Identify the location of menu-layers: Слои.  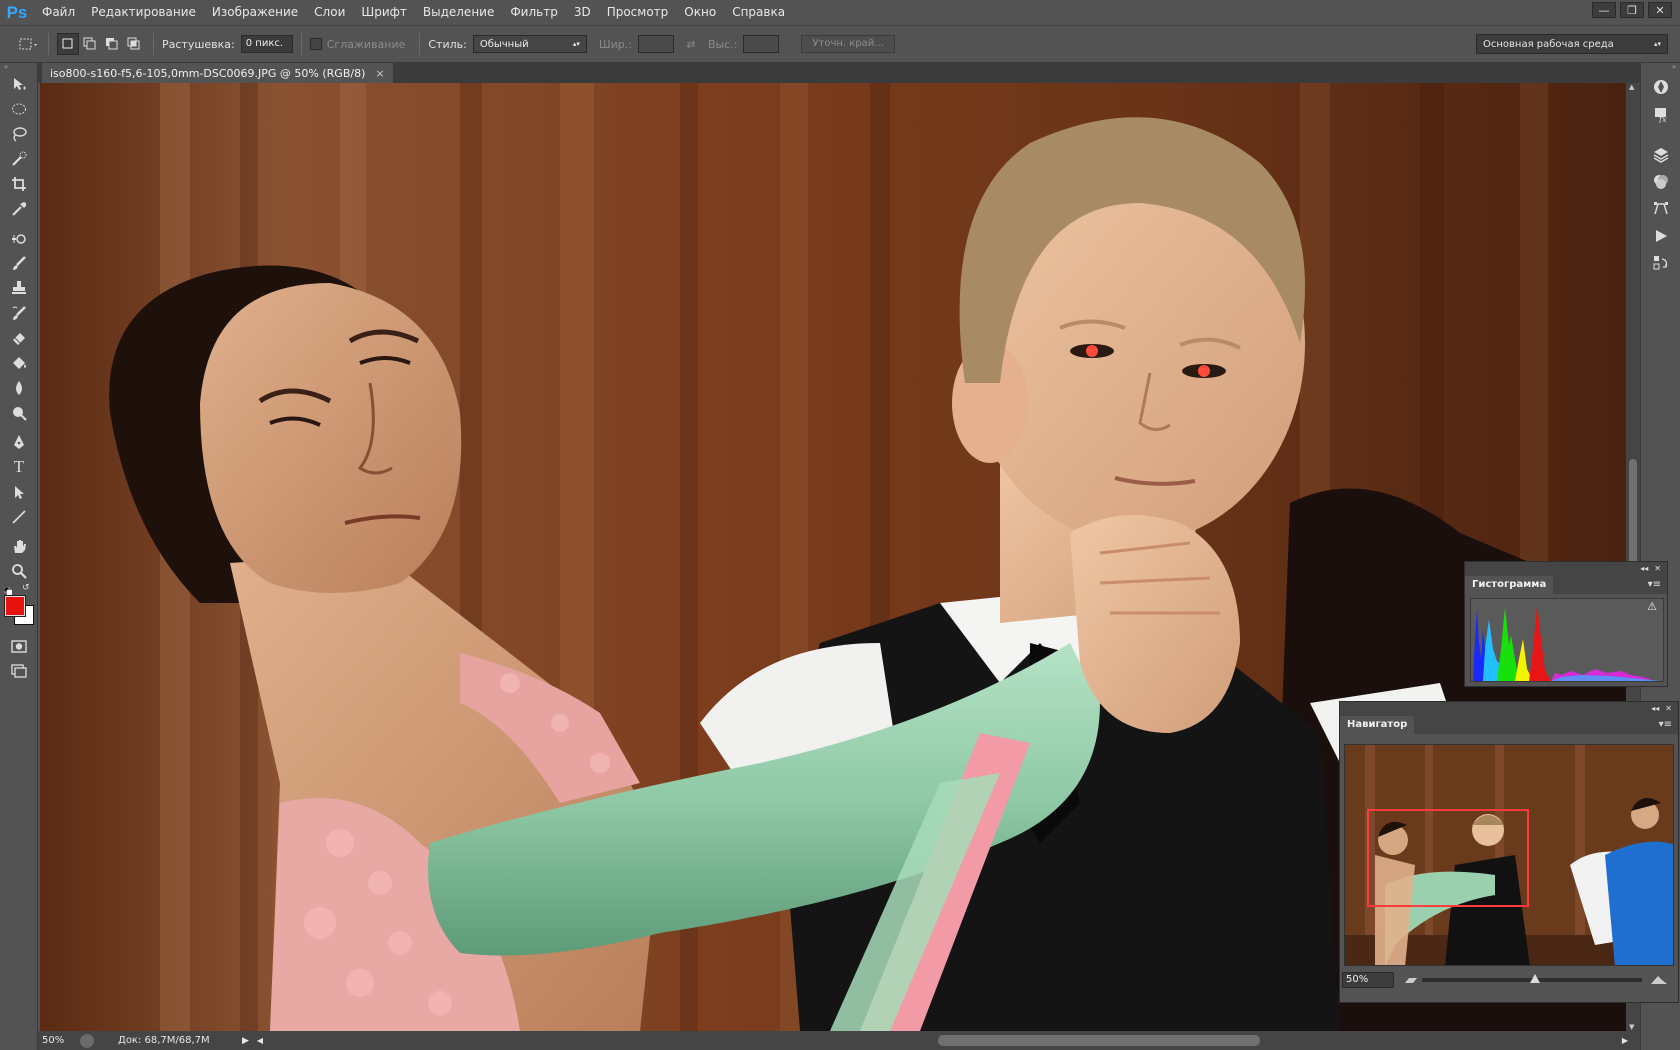
(329, 12).